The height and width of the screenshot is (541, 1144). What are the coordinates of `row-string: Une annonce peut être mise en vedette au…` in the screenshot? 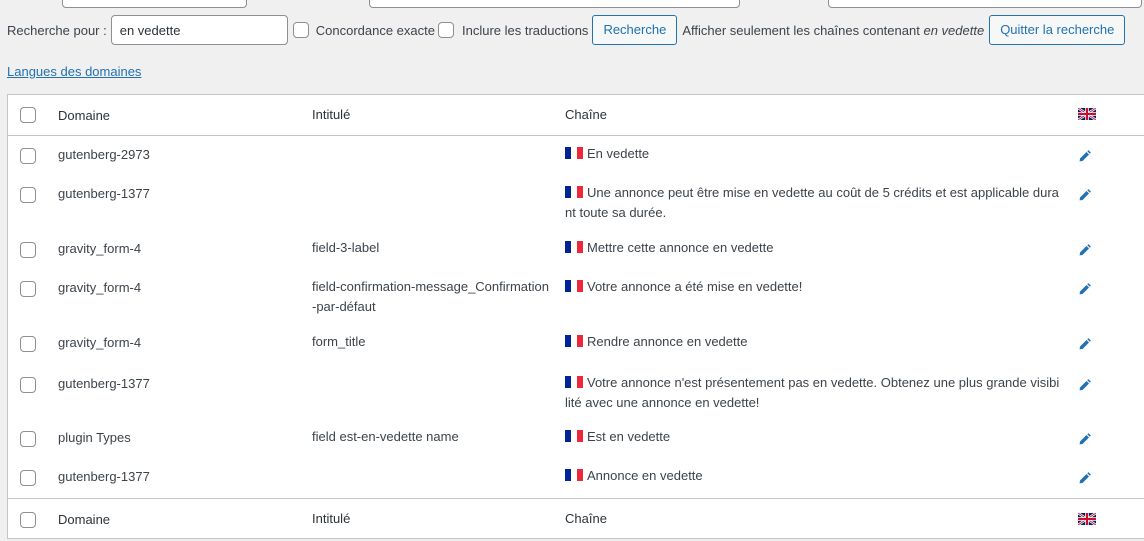 It's located at (812, 203).